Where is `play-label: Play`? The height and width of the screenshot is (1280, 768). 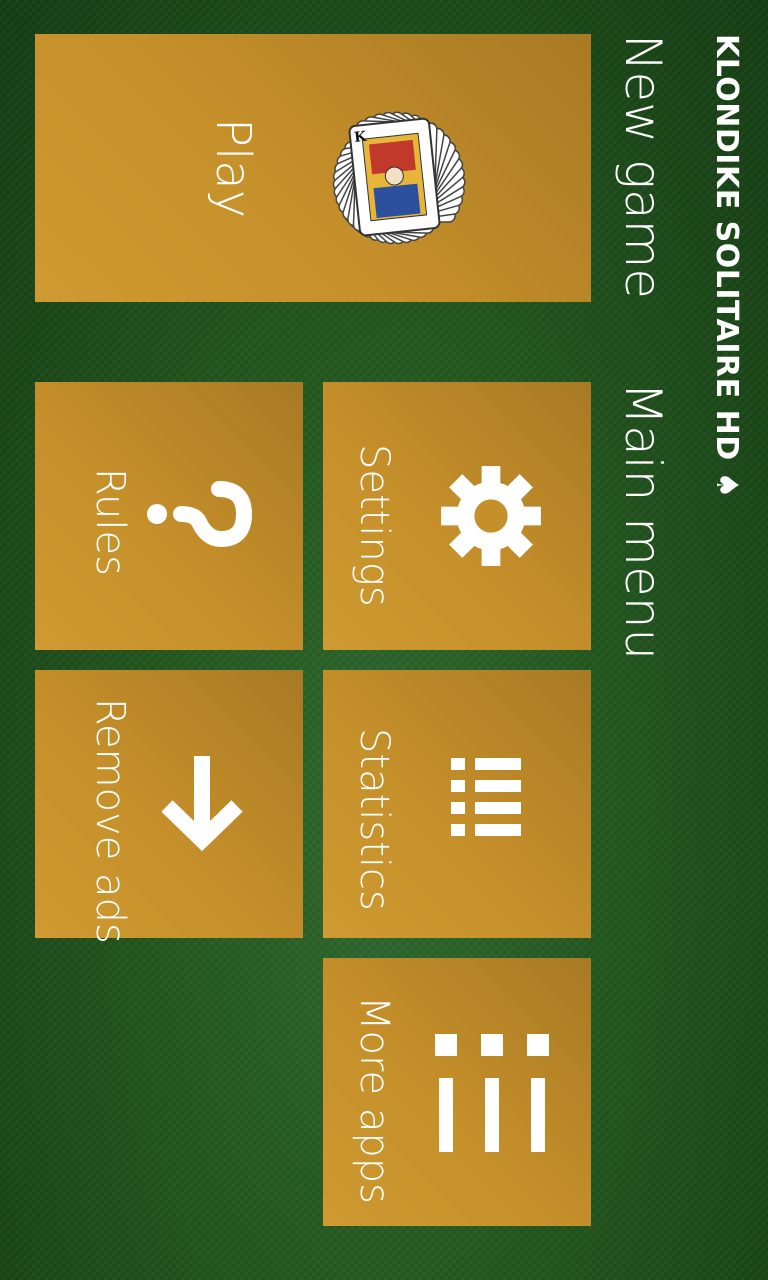
play-label: Play is located at coordinates (233, 168).